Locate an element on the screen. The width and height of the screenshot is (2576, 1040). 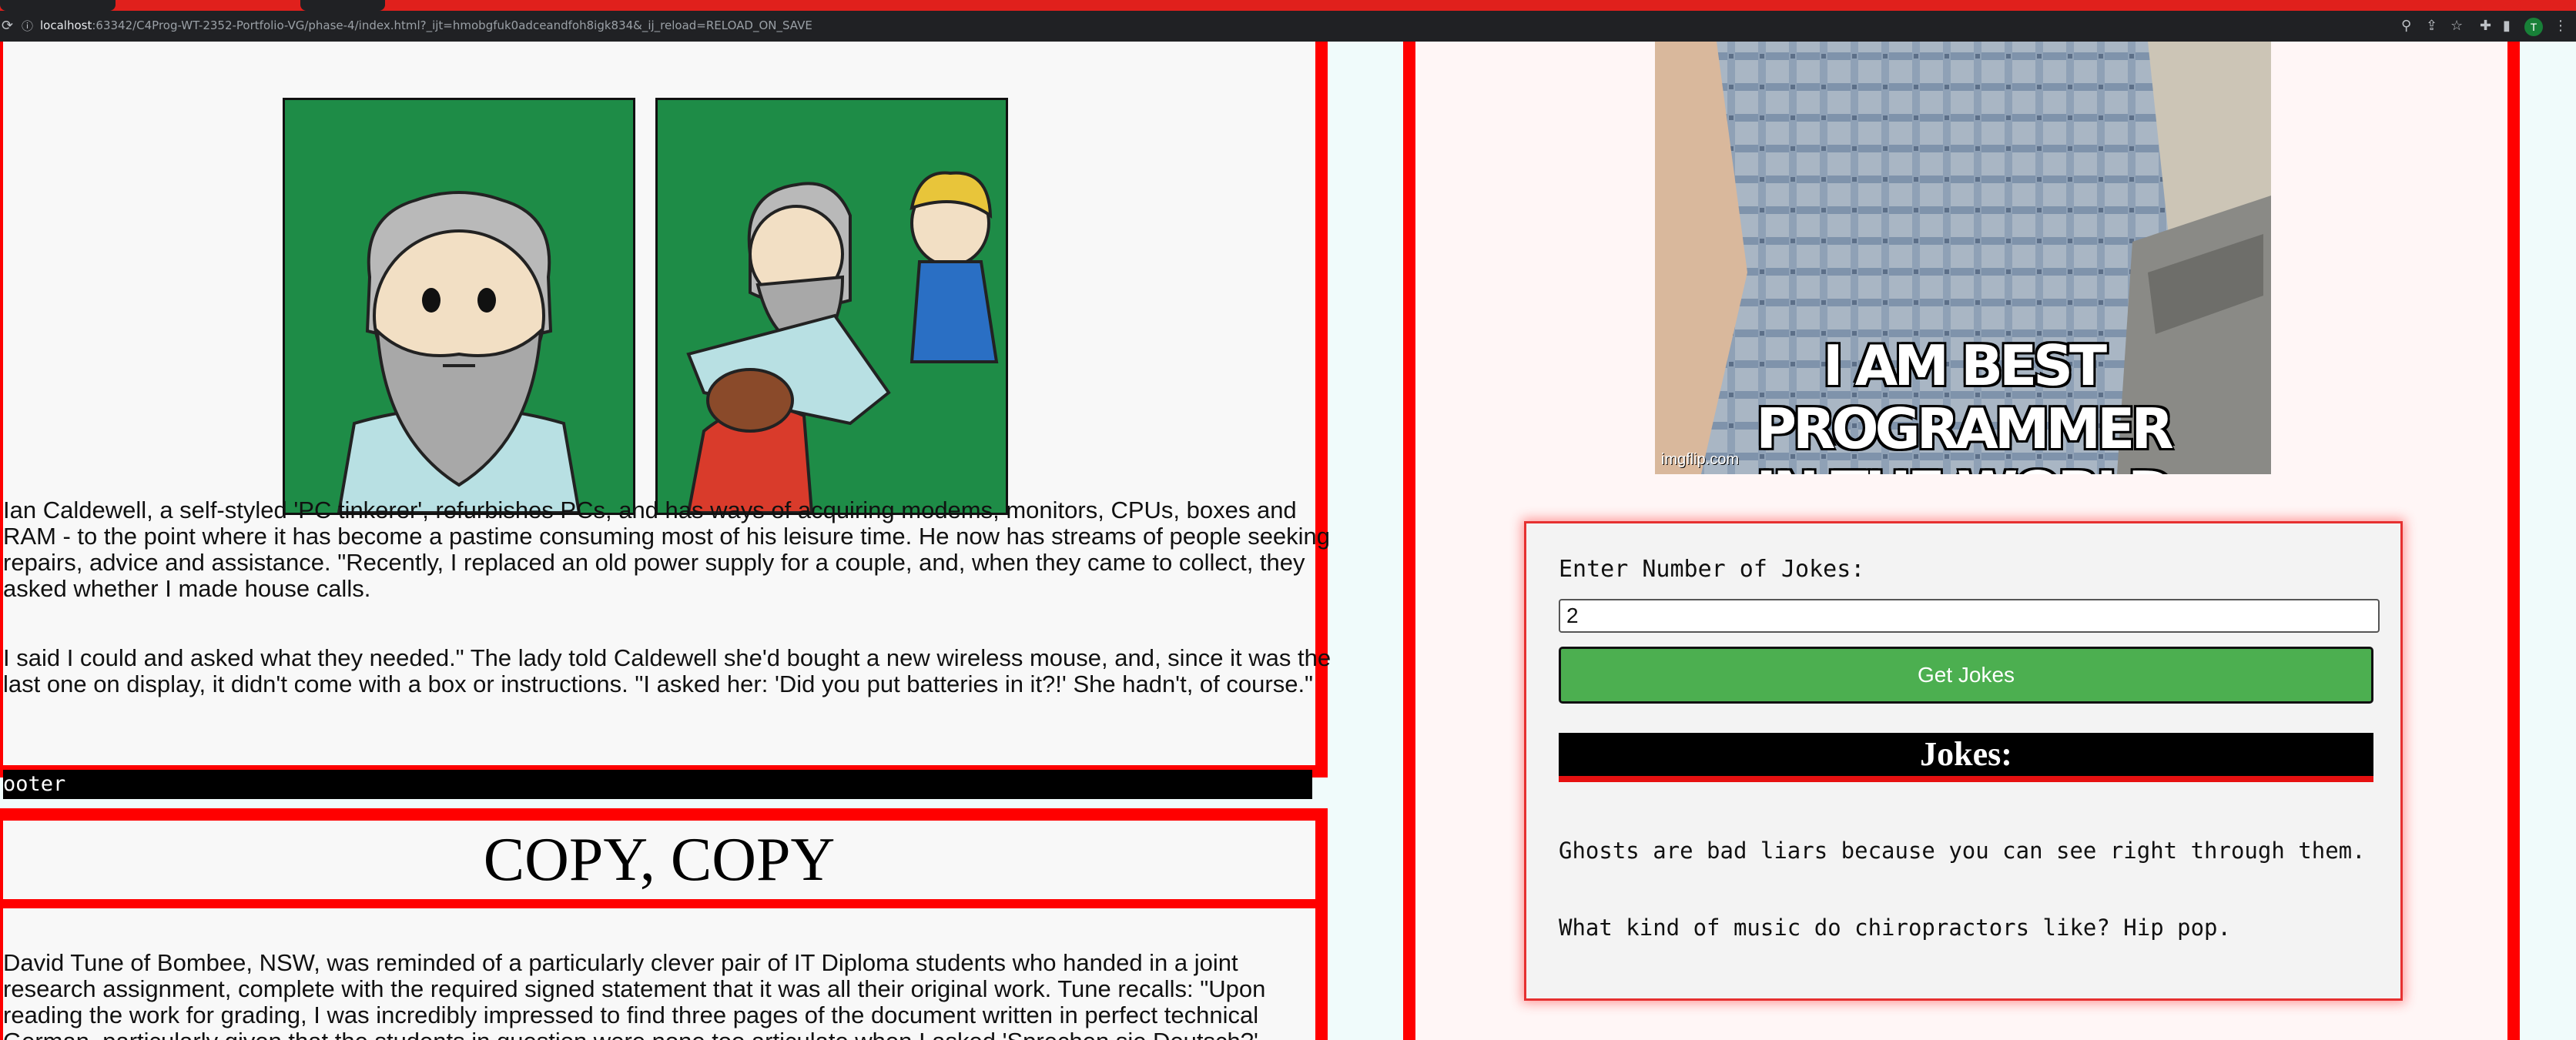
extensions-icon: ✚ is located at coordinates (2485, 26).